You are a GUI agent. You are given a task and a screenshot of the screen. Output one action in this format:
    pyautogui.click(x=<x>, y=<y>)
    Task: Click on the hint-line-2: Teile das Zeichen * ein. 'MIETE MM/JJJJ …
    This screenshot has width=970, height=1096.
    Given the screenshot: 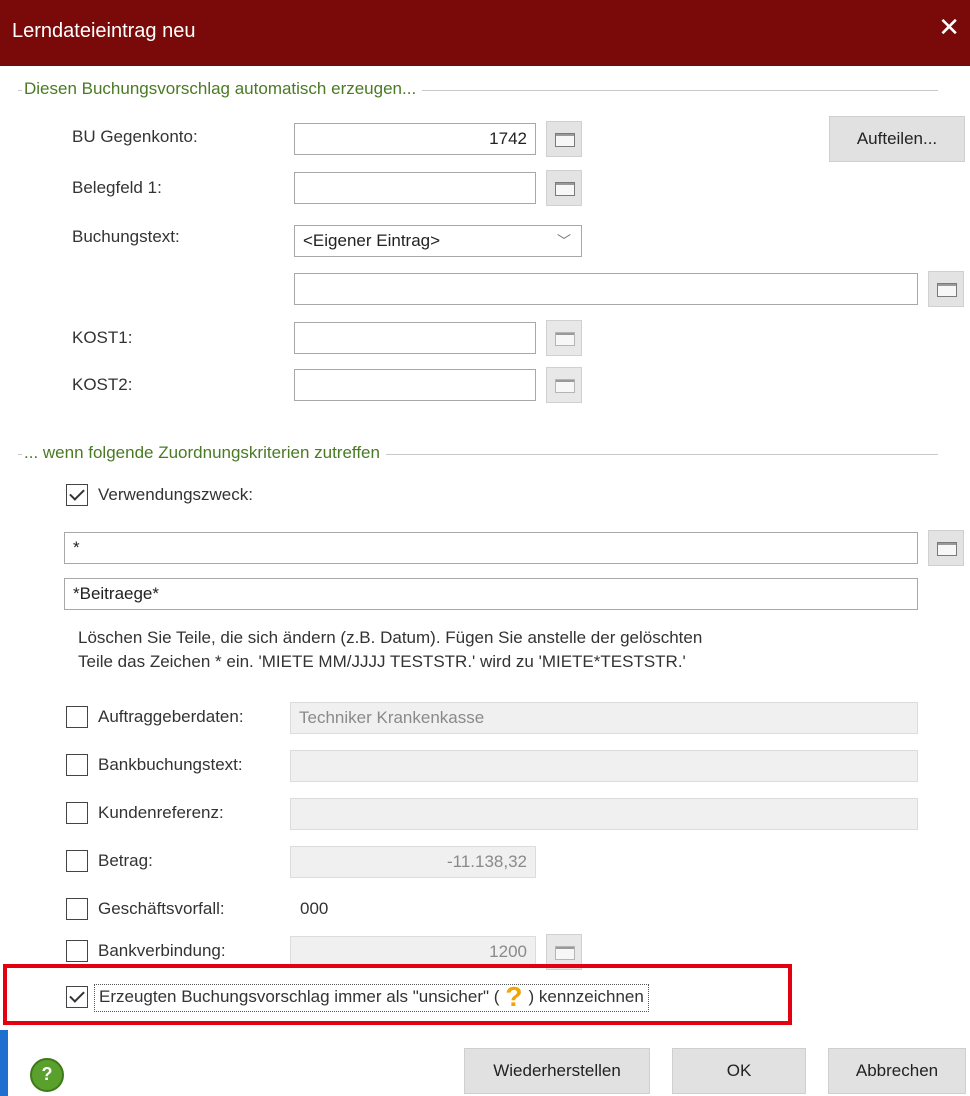 What is the action you would take?
    pyautogui.click(x=382, y=661)
    